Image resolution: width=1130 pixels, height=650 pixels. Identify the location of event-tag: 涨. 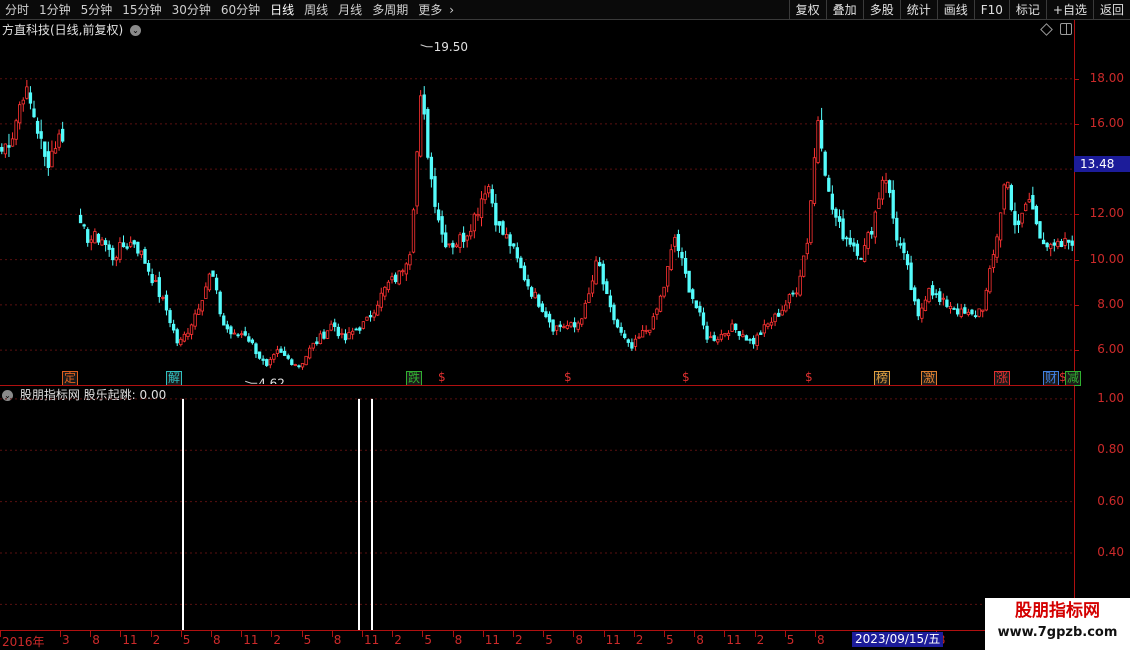
(1002, 378).